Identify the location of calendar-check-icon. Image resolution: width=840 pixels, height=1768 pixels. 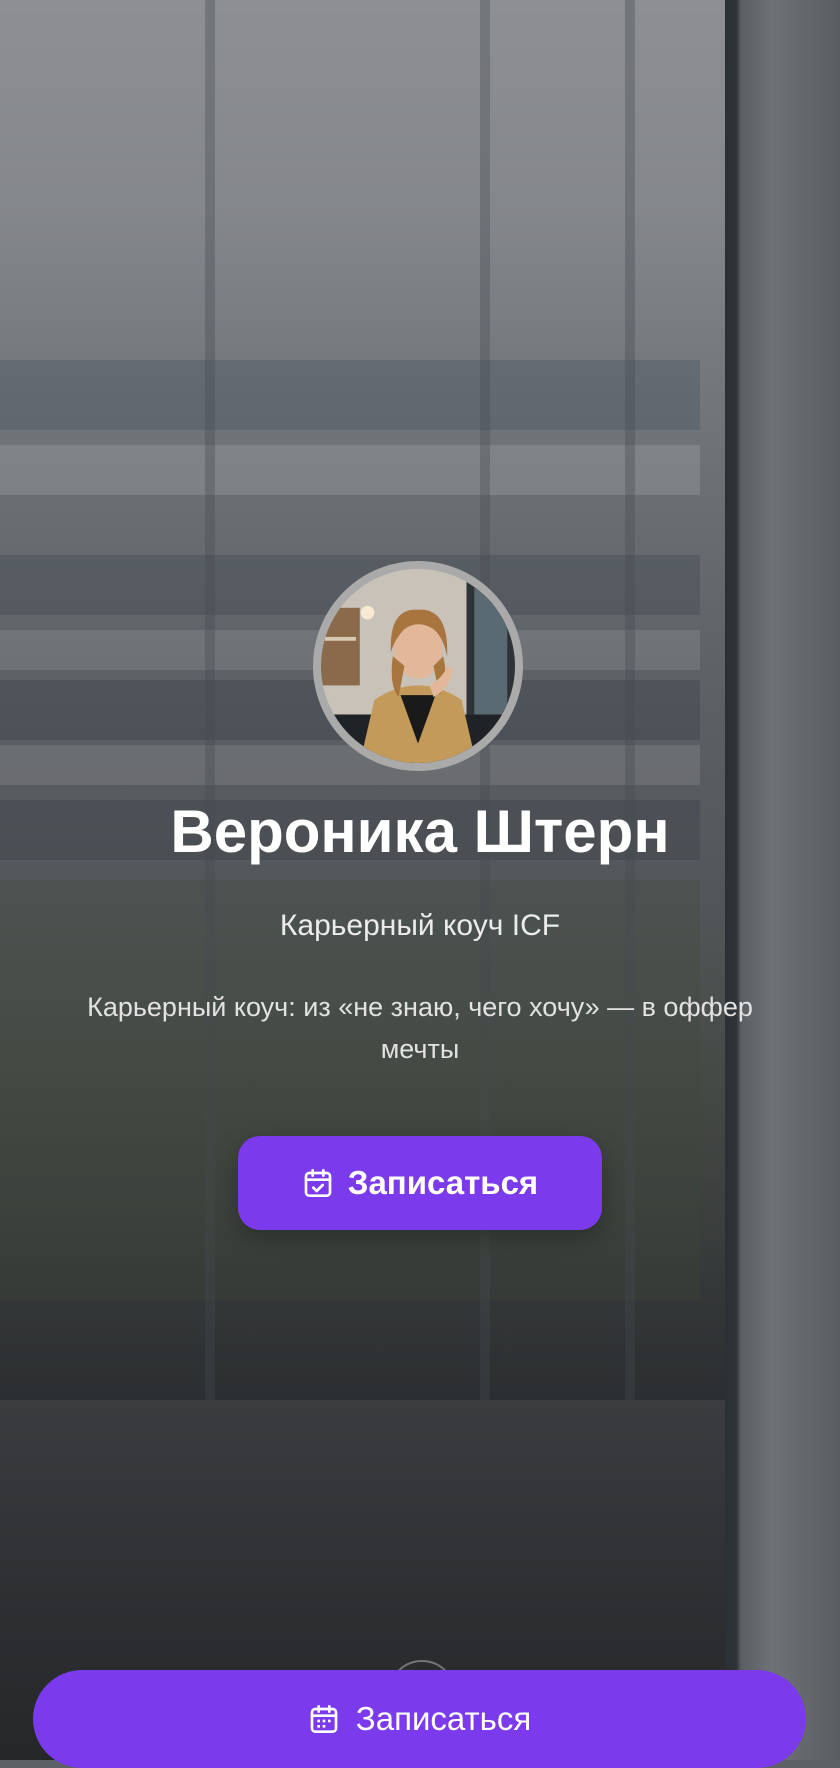
(318, 1183).